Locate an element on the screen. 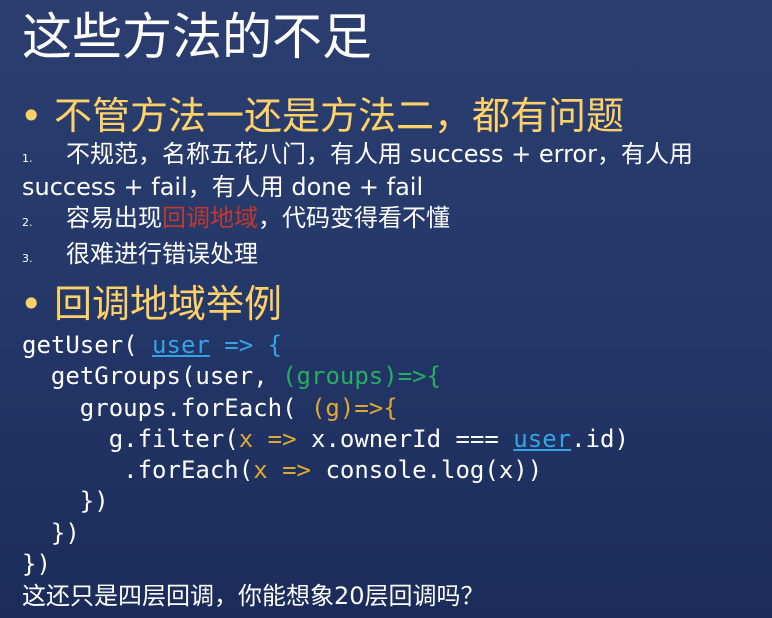 Image resolution: width=772 pixels, height=618 pixels. bullet-example: • 回调地域举例 is located at coordinates (151, 304).